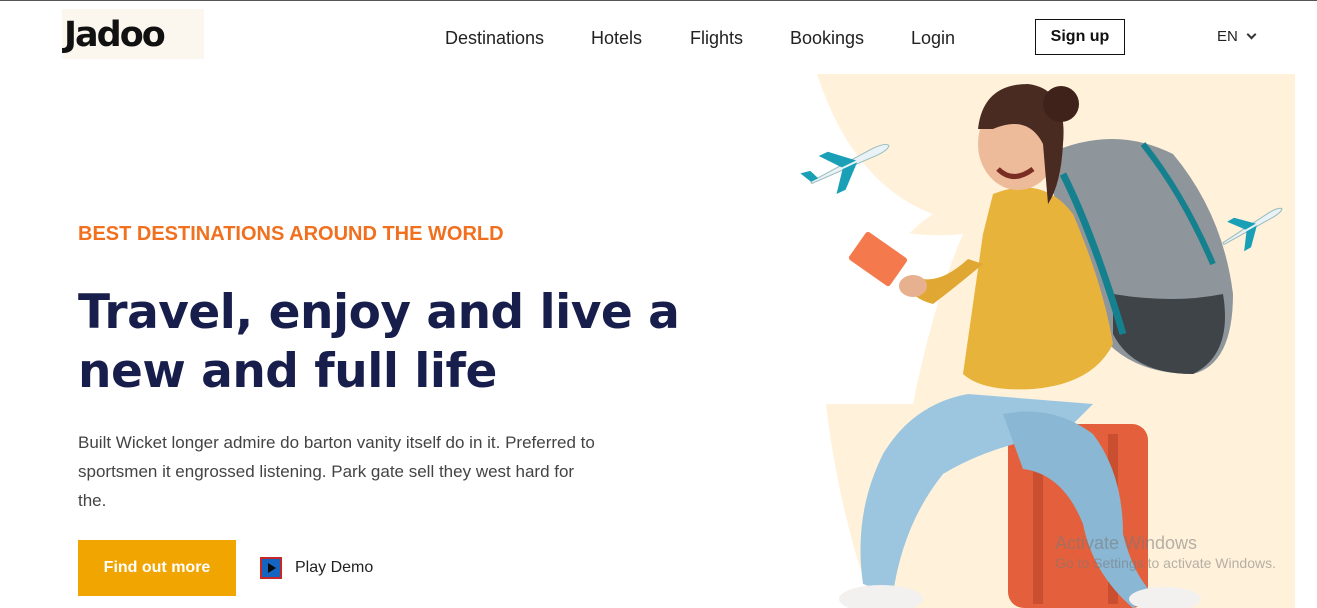 The image size is (1317, 608). What do you see at coordinates (334, 568) in the screenshot?
I see `play-demo-label: Play Demo` at bounding box center [334, 568].